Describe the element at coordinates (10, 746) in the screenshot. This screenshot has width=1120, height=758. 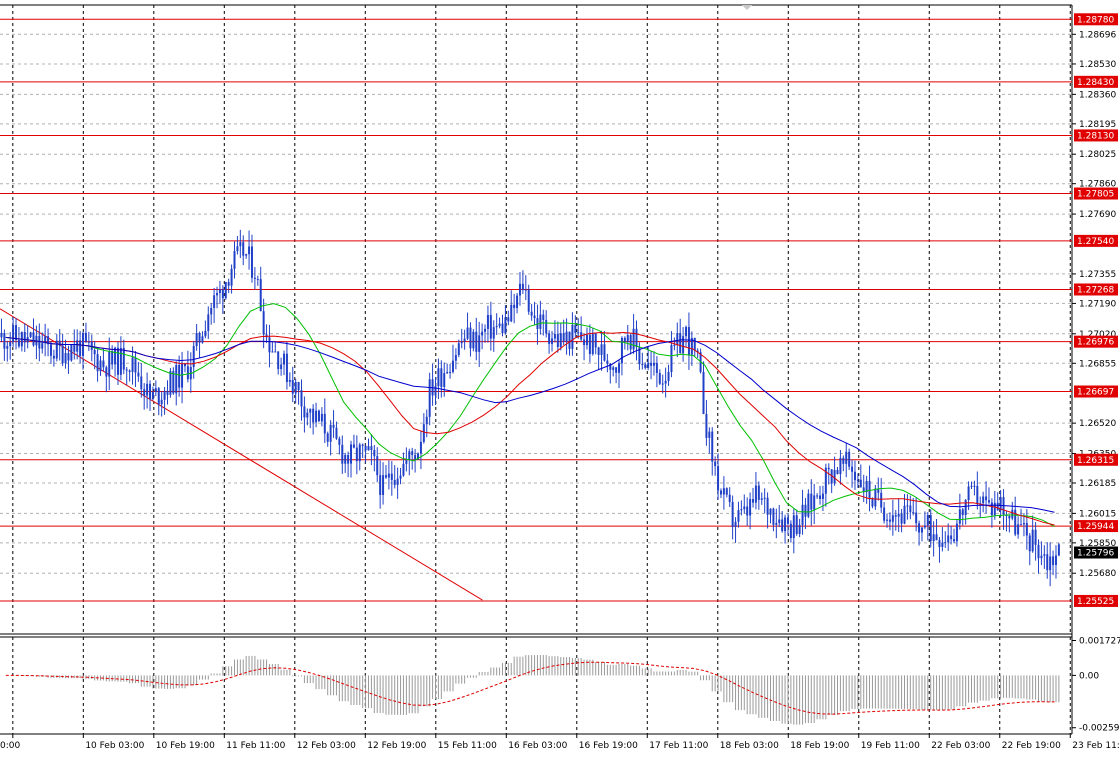
I see `time-tick-label: 0:00` at that location.